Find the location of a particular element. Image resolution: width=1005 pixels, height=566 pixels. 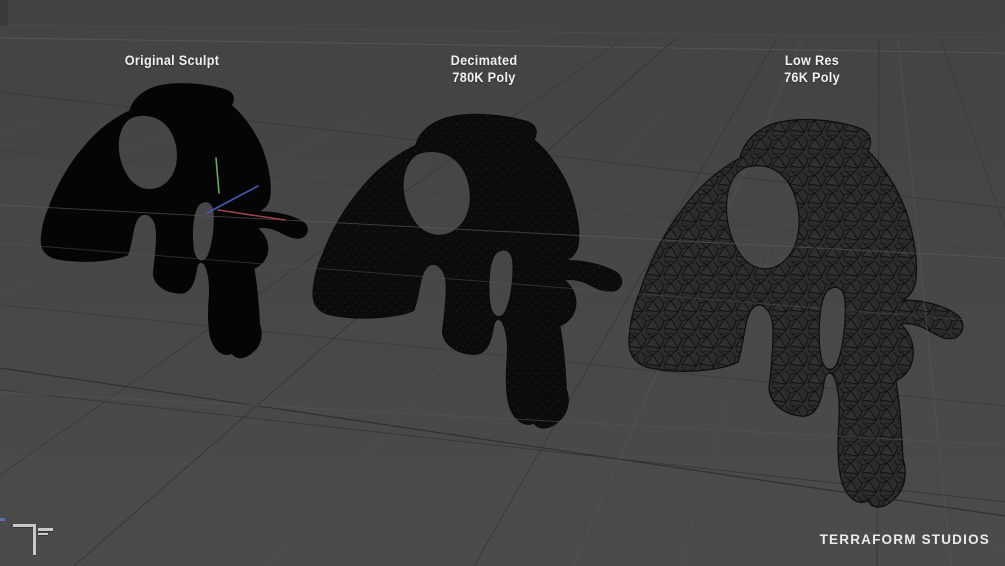

label-polycount: 780K Poly is located at coordinates (484, 77).